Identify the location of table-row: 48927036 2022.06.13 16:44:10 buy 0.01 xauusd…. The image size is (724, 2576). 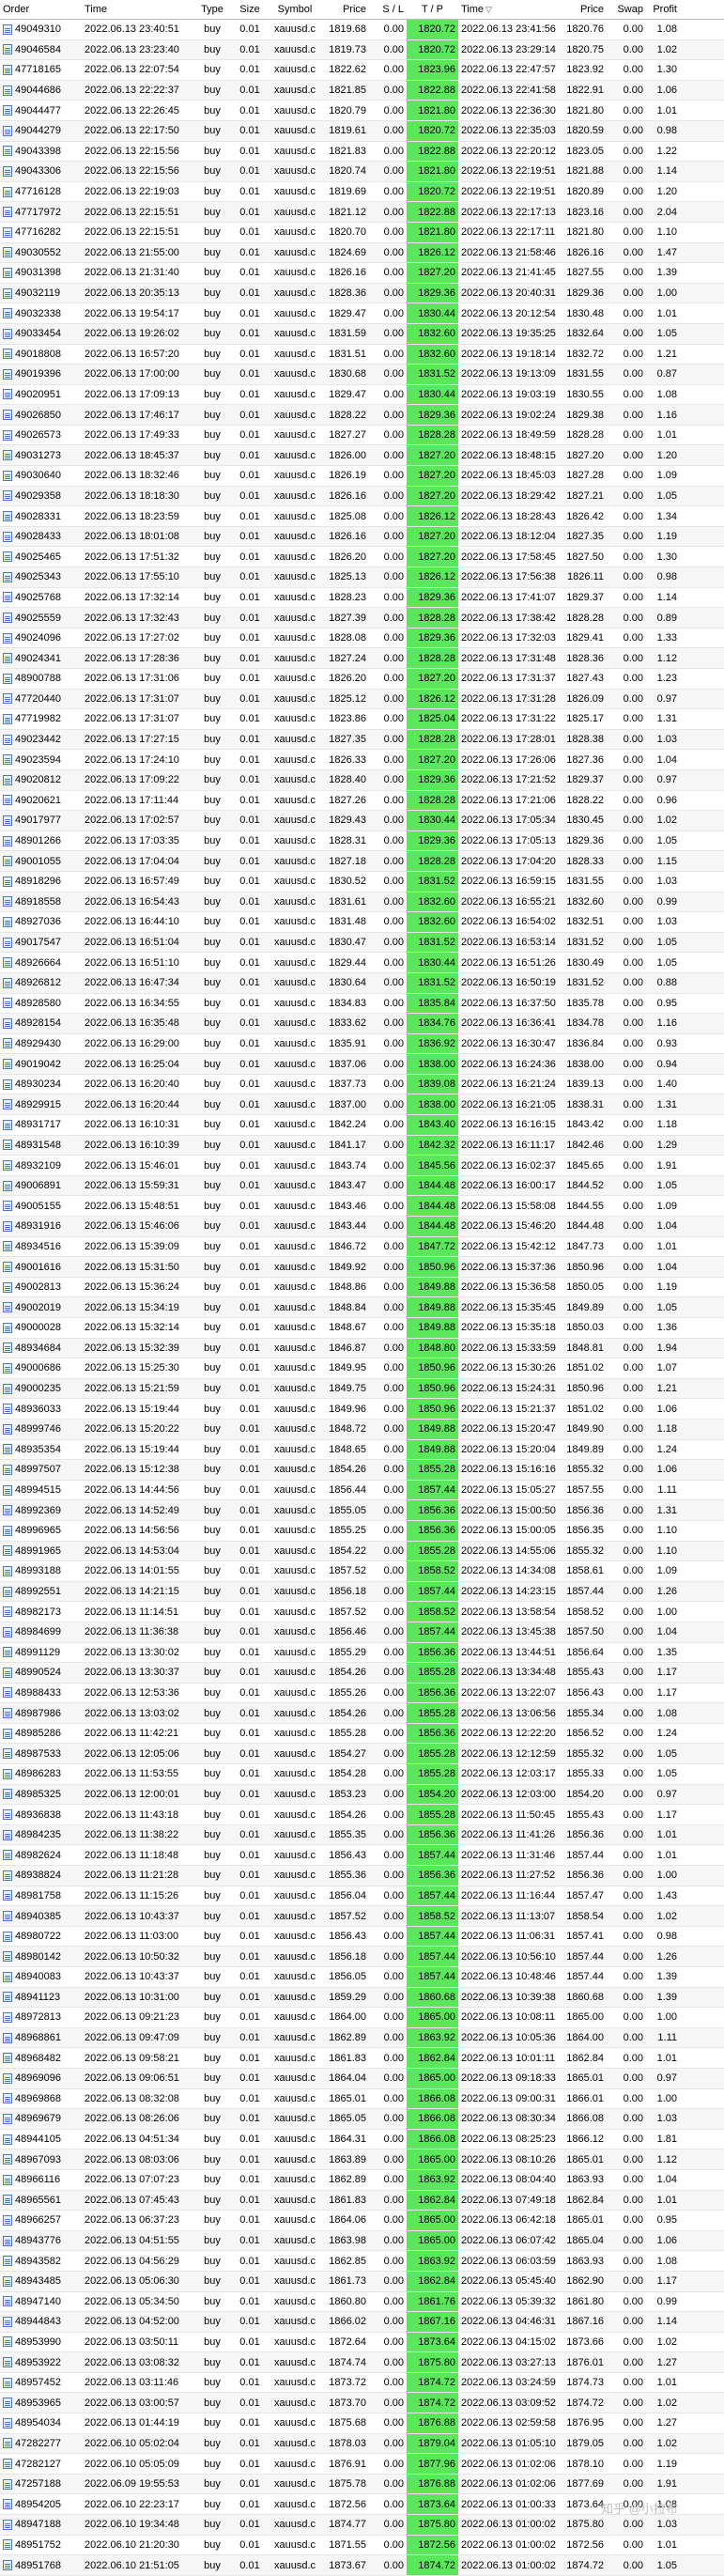
(362, 922).